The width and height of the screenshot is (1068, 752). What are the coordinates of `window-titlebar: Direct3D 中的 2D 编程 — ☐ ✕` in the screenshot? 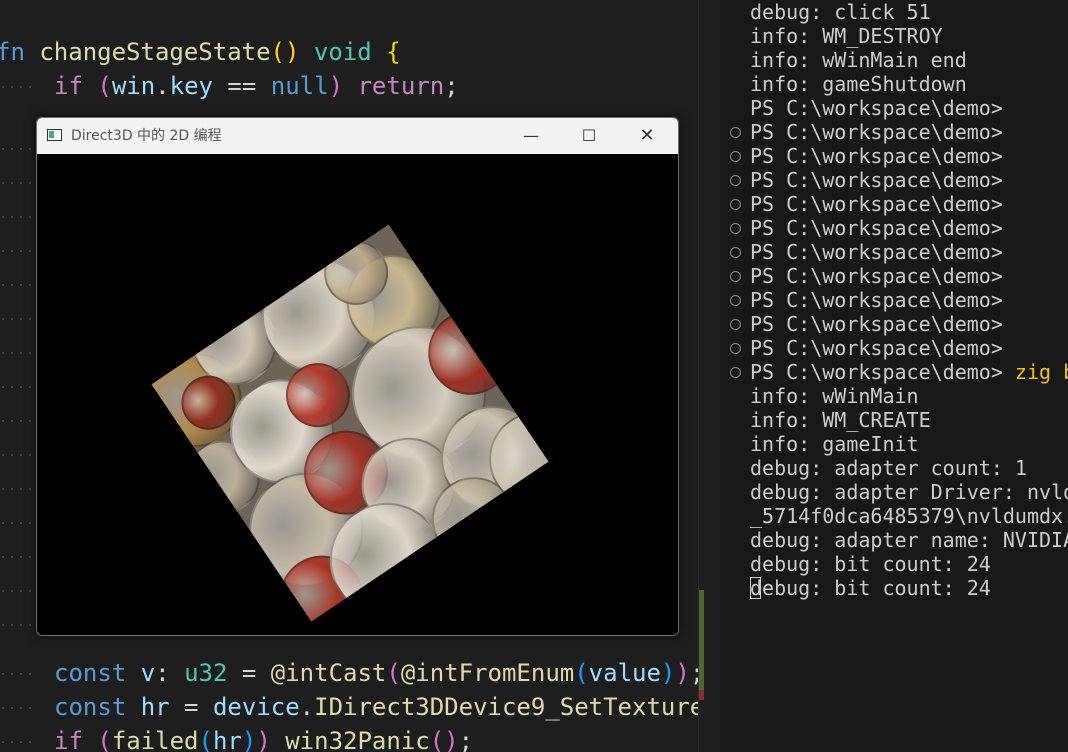 It's located at (357, 136).